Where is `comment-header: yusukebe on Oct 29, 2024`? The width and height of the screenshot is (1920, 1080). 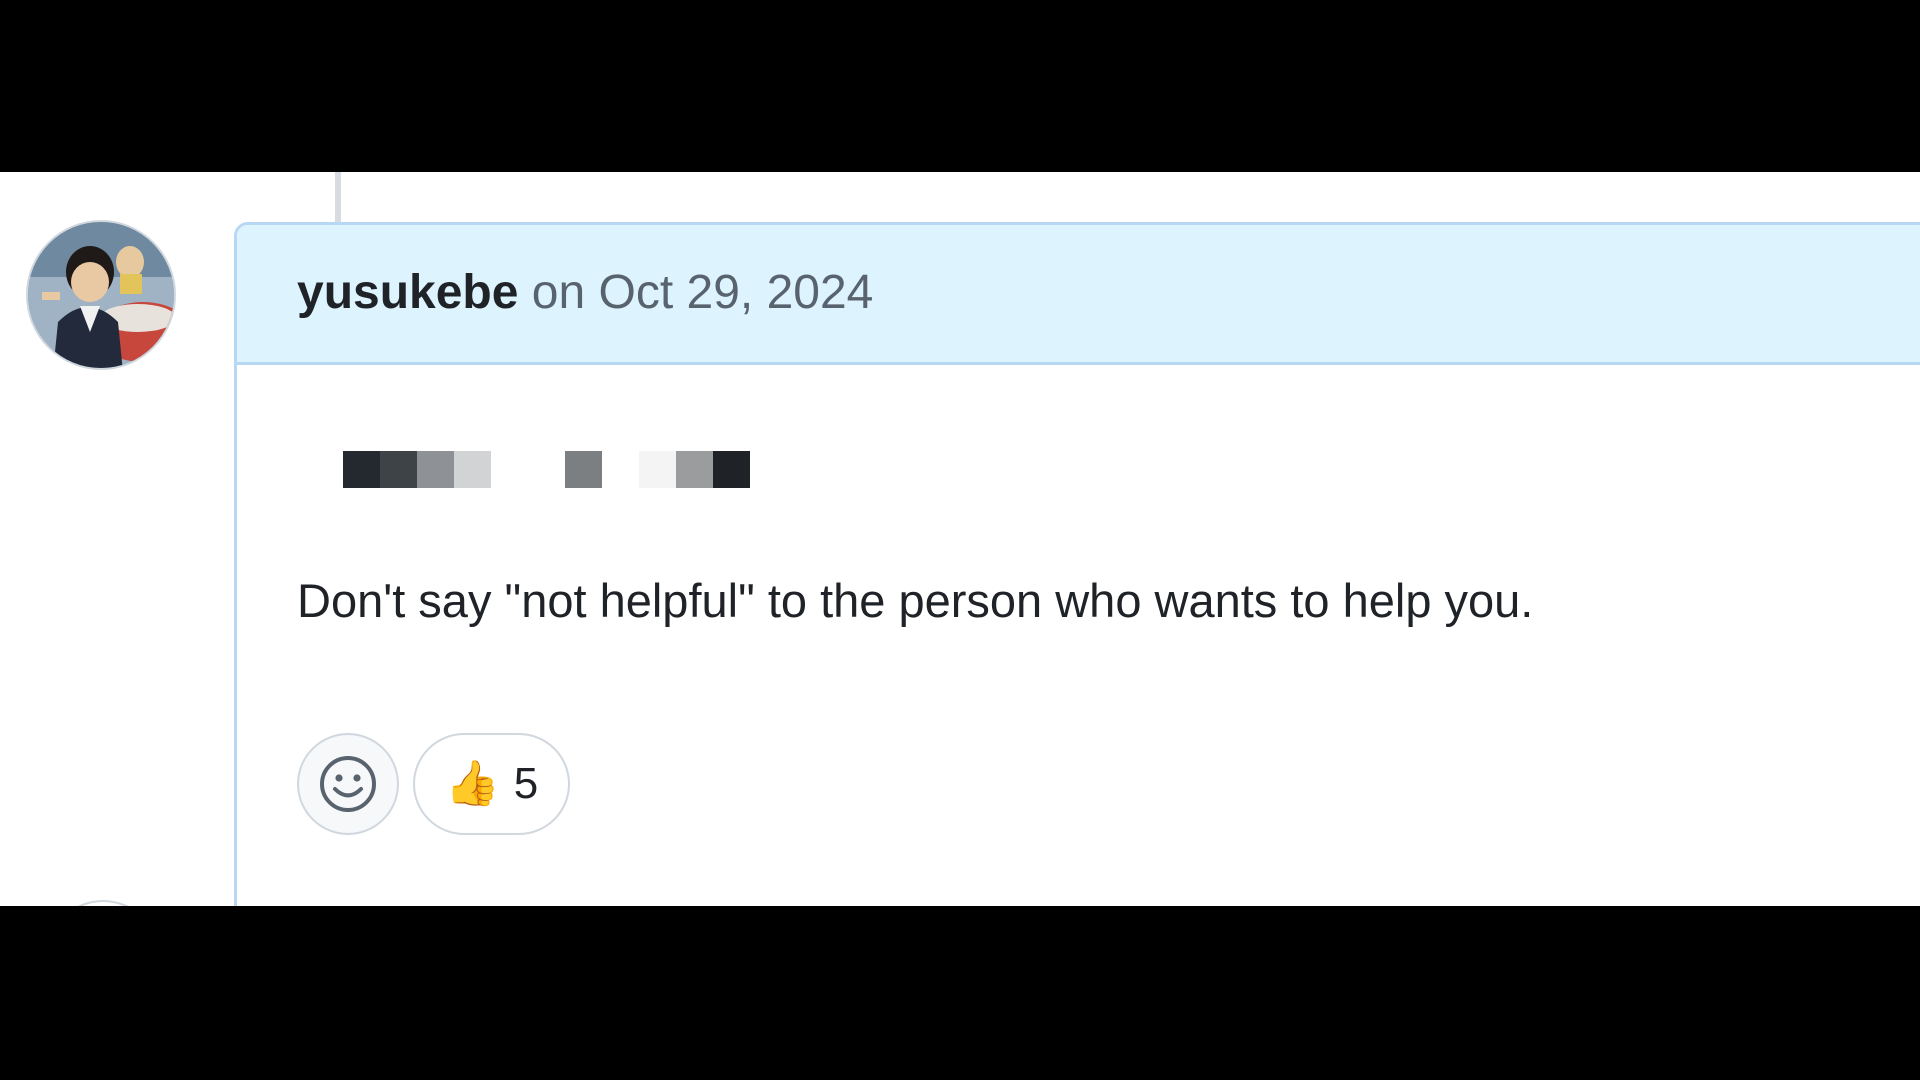 comment-header: yusukebe on Oct 29, 2024 is located at coordinates (1078, 295).